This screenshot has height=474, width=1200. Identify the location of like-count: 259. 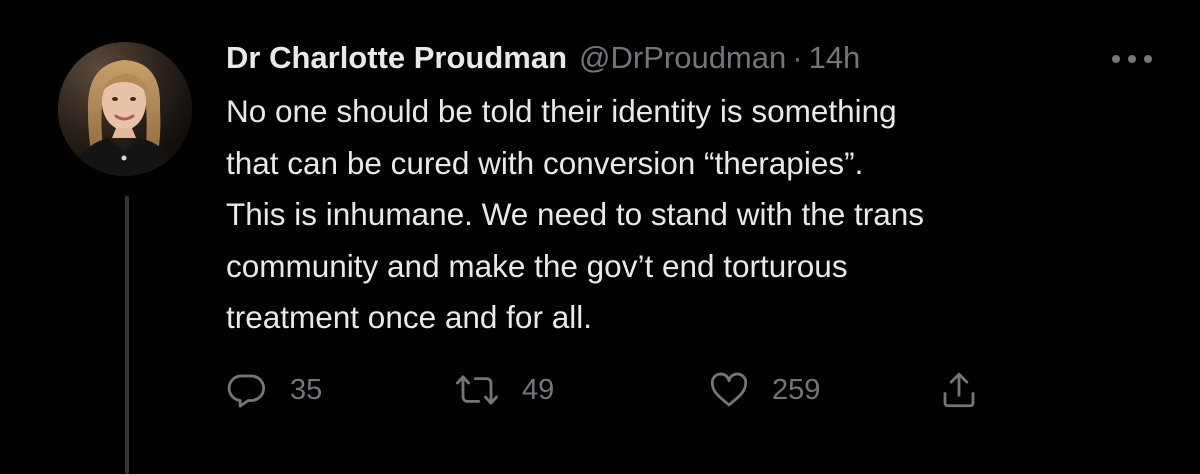
(796, 389).